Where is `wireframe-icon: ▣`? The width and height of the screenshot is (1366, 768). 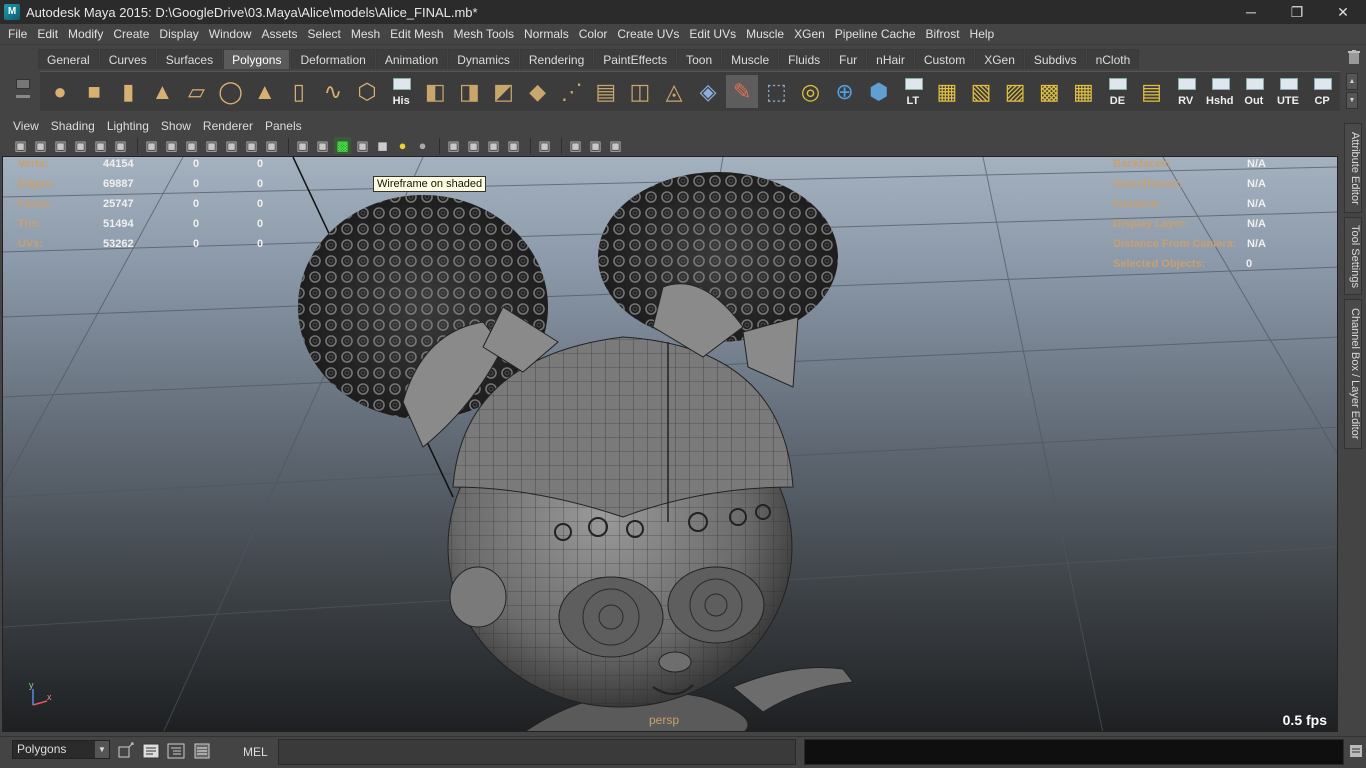
wireframe-icon: ▣ is located at coordinates (302, 145).